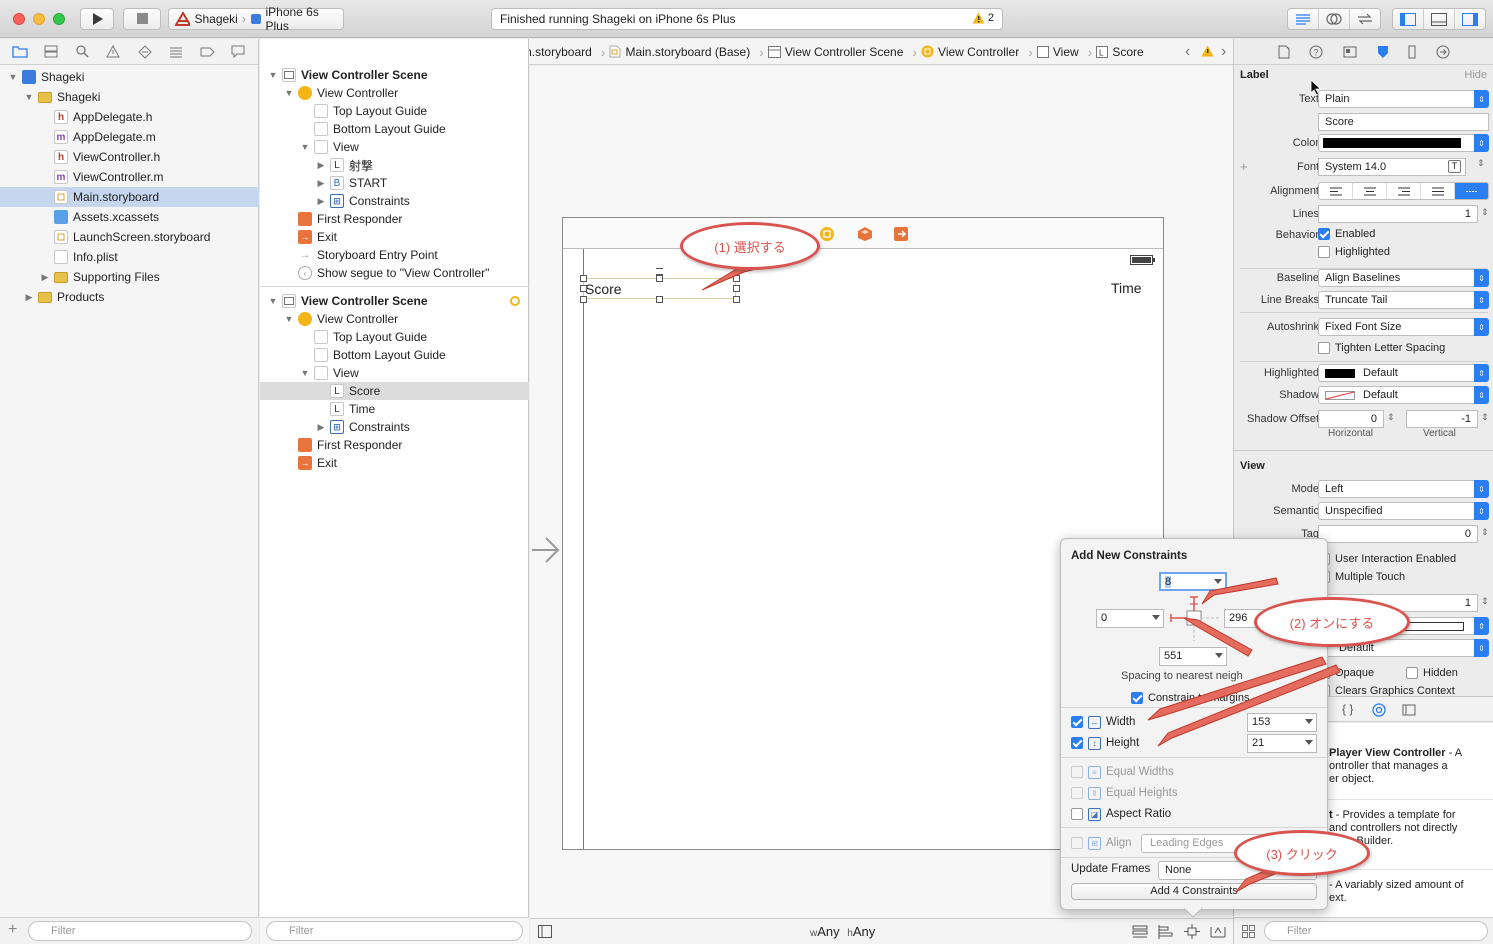  I want to click on nav-item-appdelegate-h: h AppDelegate.h, so click(129, 117).